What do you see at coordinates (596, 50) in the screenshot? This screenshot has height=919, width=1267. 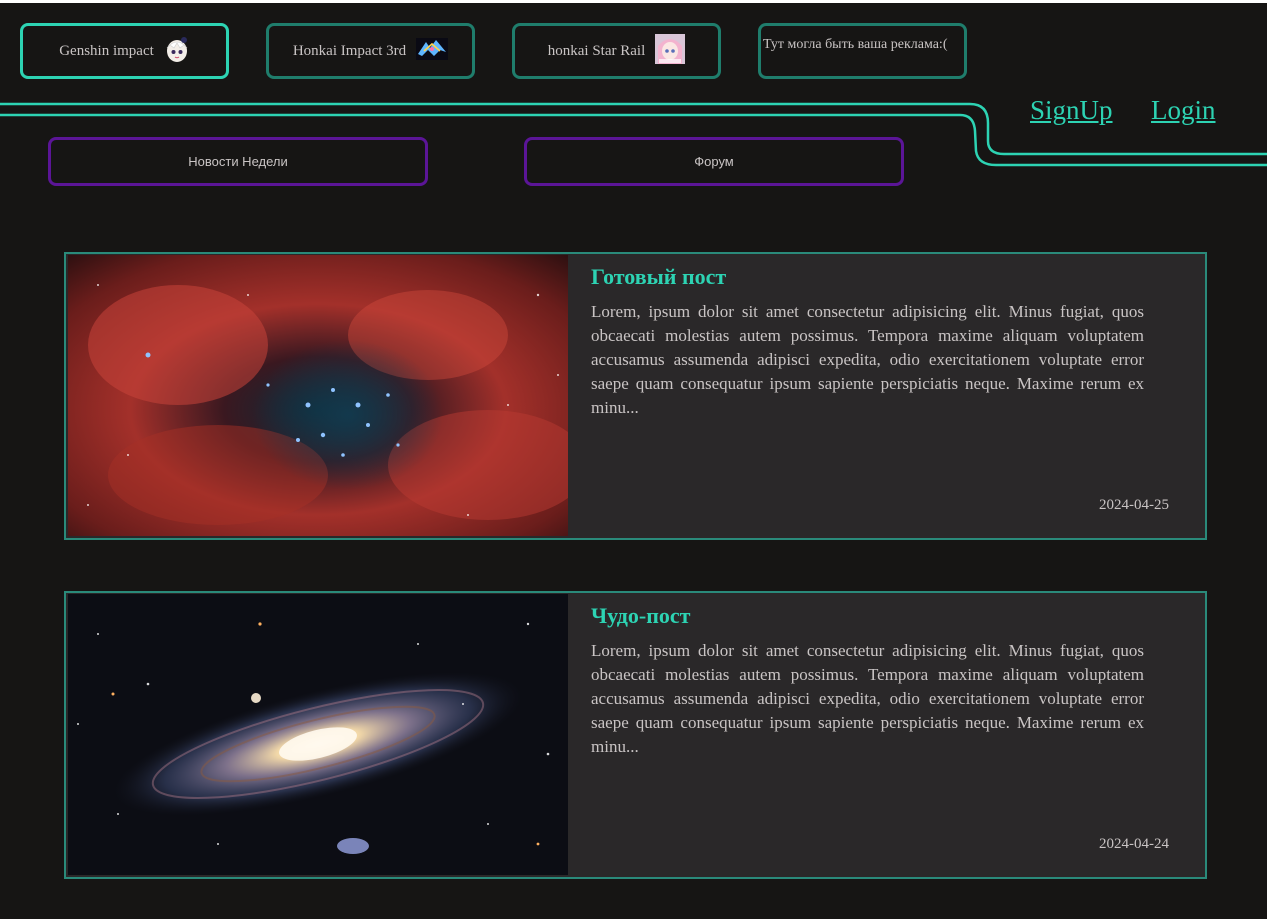 I see `tab-label: honkai Star Rail` at bounding box center [596, 50].